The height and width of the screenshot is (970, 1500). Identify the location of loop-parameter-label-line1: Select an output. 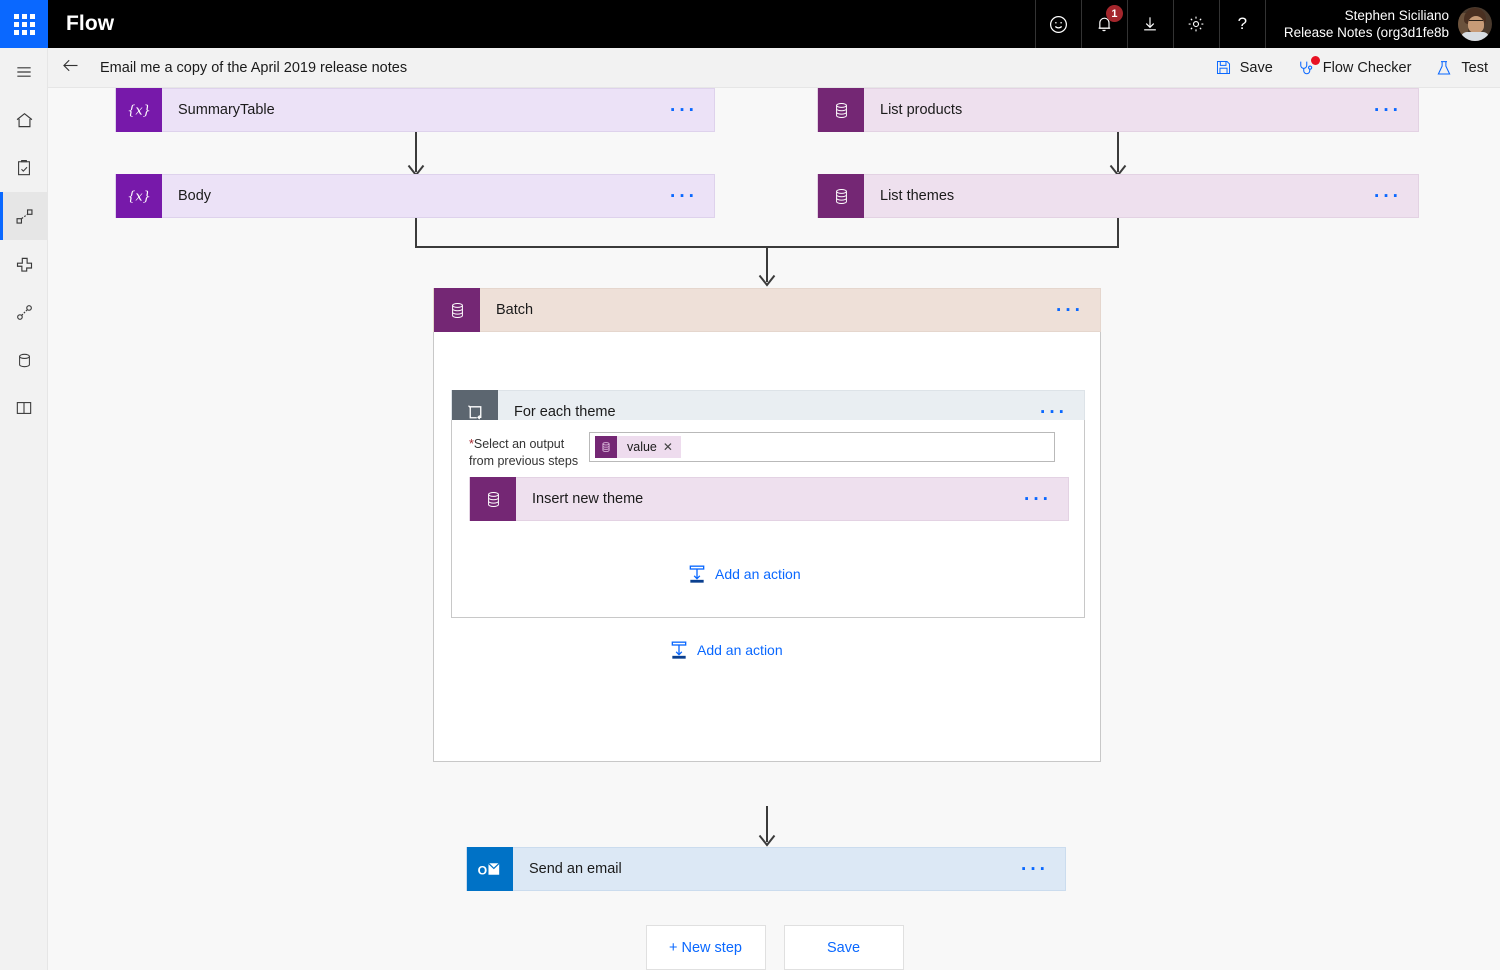
(519, 444).